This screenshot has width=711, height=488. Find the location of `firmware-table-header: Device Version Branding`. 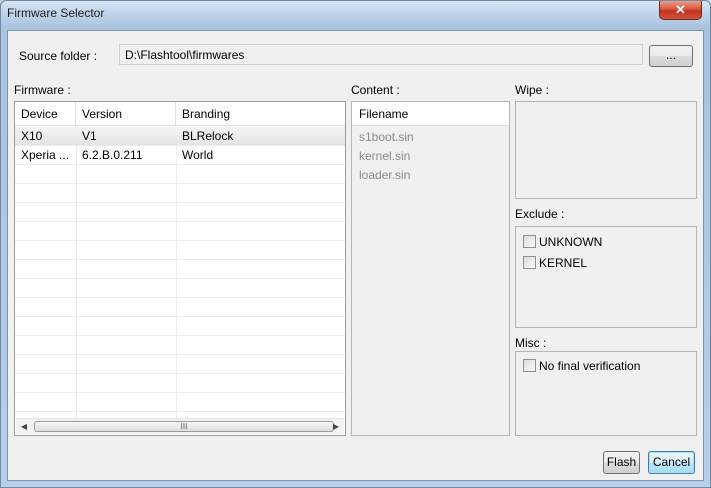

firmware-table-header: Device Version Branding is located at coordinates (180, 114).